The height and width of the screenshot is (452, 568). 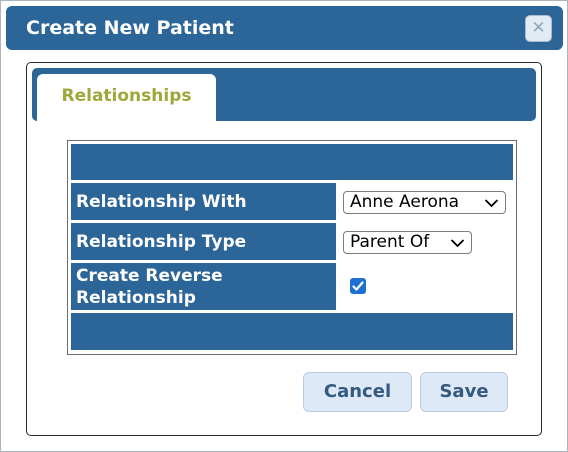 I want to click on create-reverse-row: Create Reverse Relationship, so click(x=292, y=286).